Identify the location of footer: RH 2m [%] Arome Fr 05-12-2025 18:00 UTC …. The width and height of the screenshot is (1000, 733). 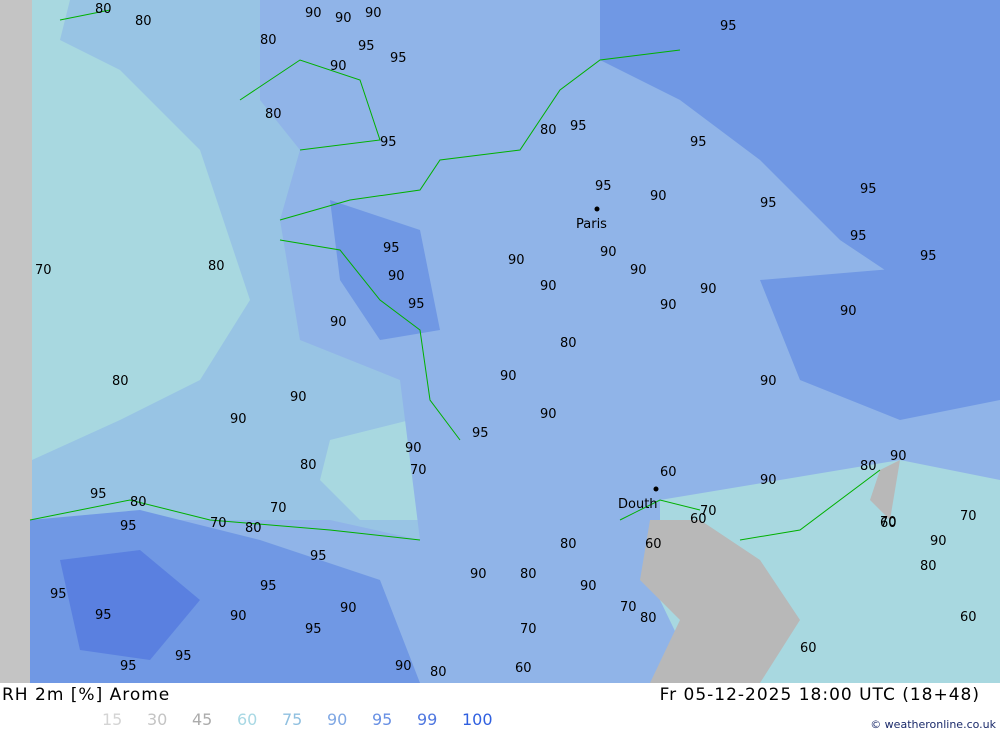
(500, 708).